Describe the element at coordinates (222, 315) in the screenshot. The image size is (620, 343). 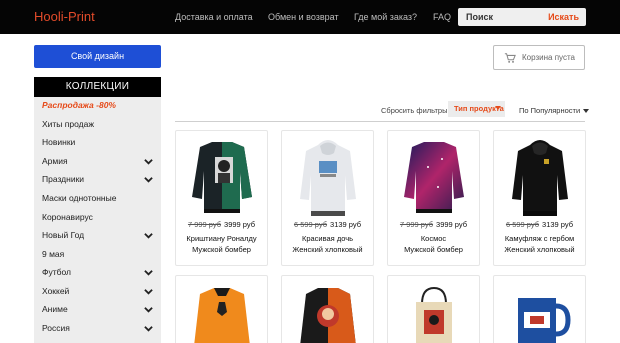
I see `product-image-shirt` at that location.